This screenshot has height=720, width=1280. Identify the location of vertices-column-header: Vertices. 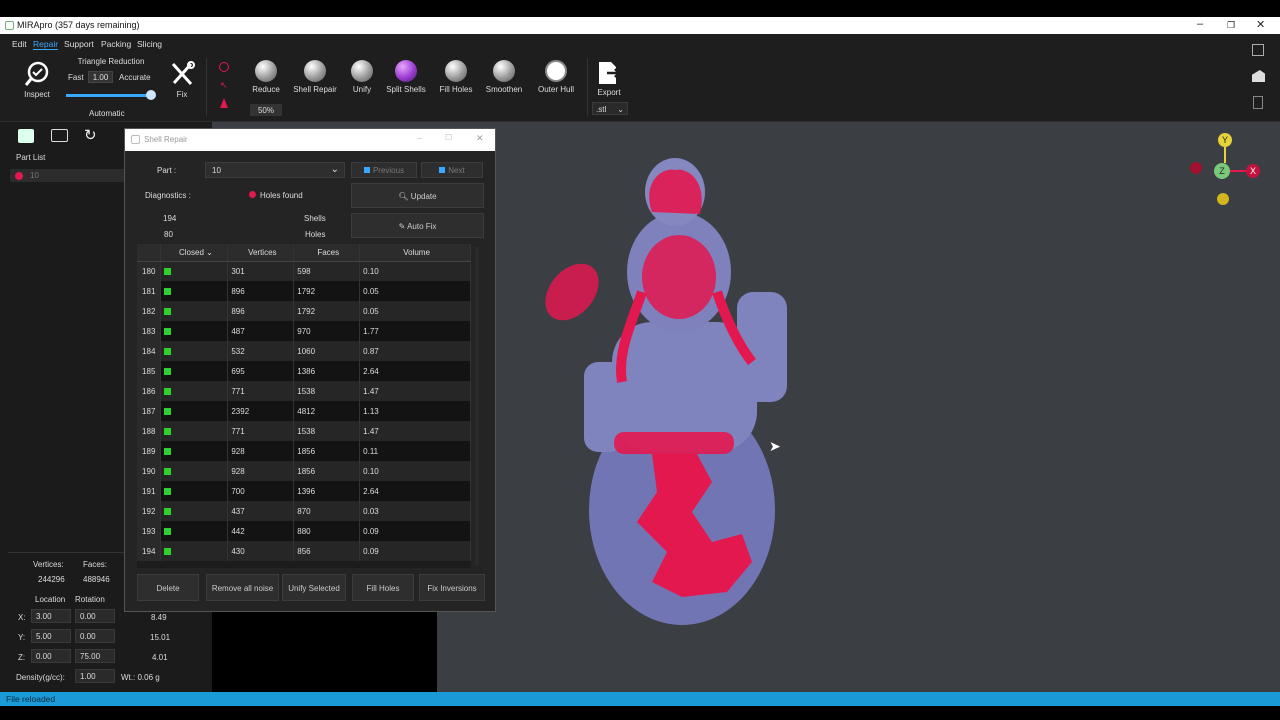
(261, 253).